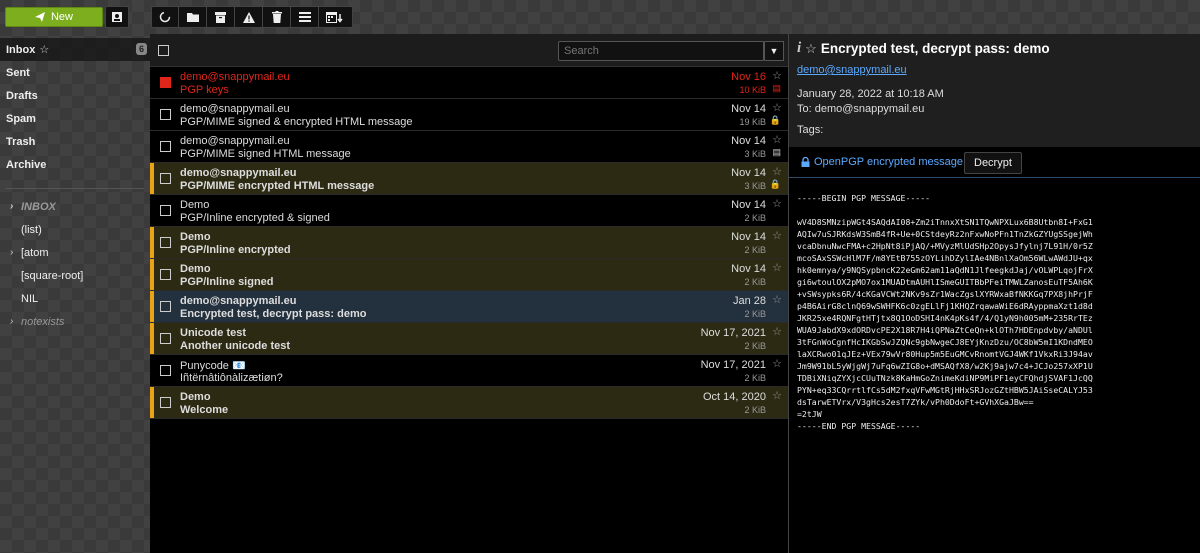 This screenshot has height=553, width=1200. Describe the element at coordinates (75, 72) in the screenshot. I see `folder-sent: Sent` at that location.